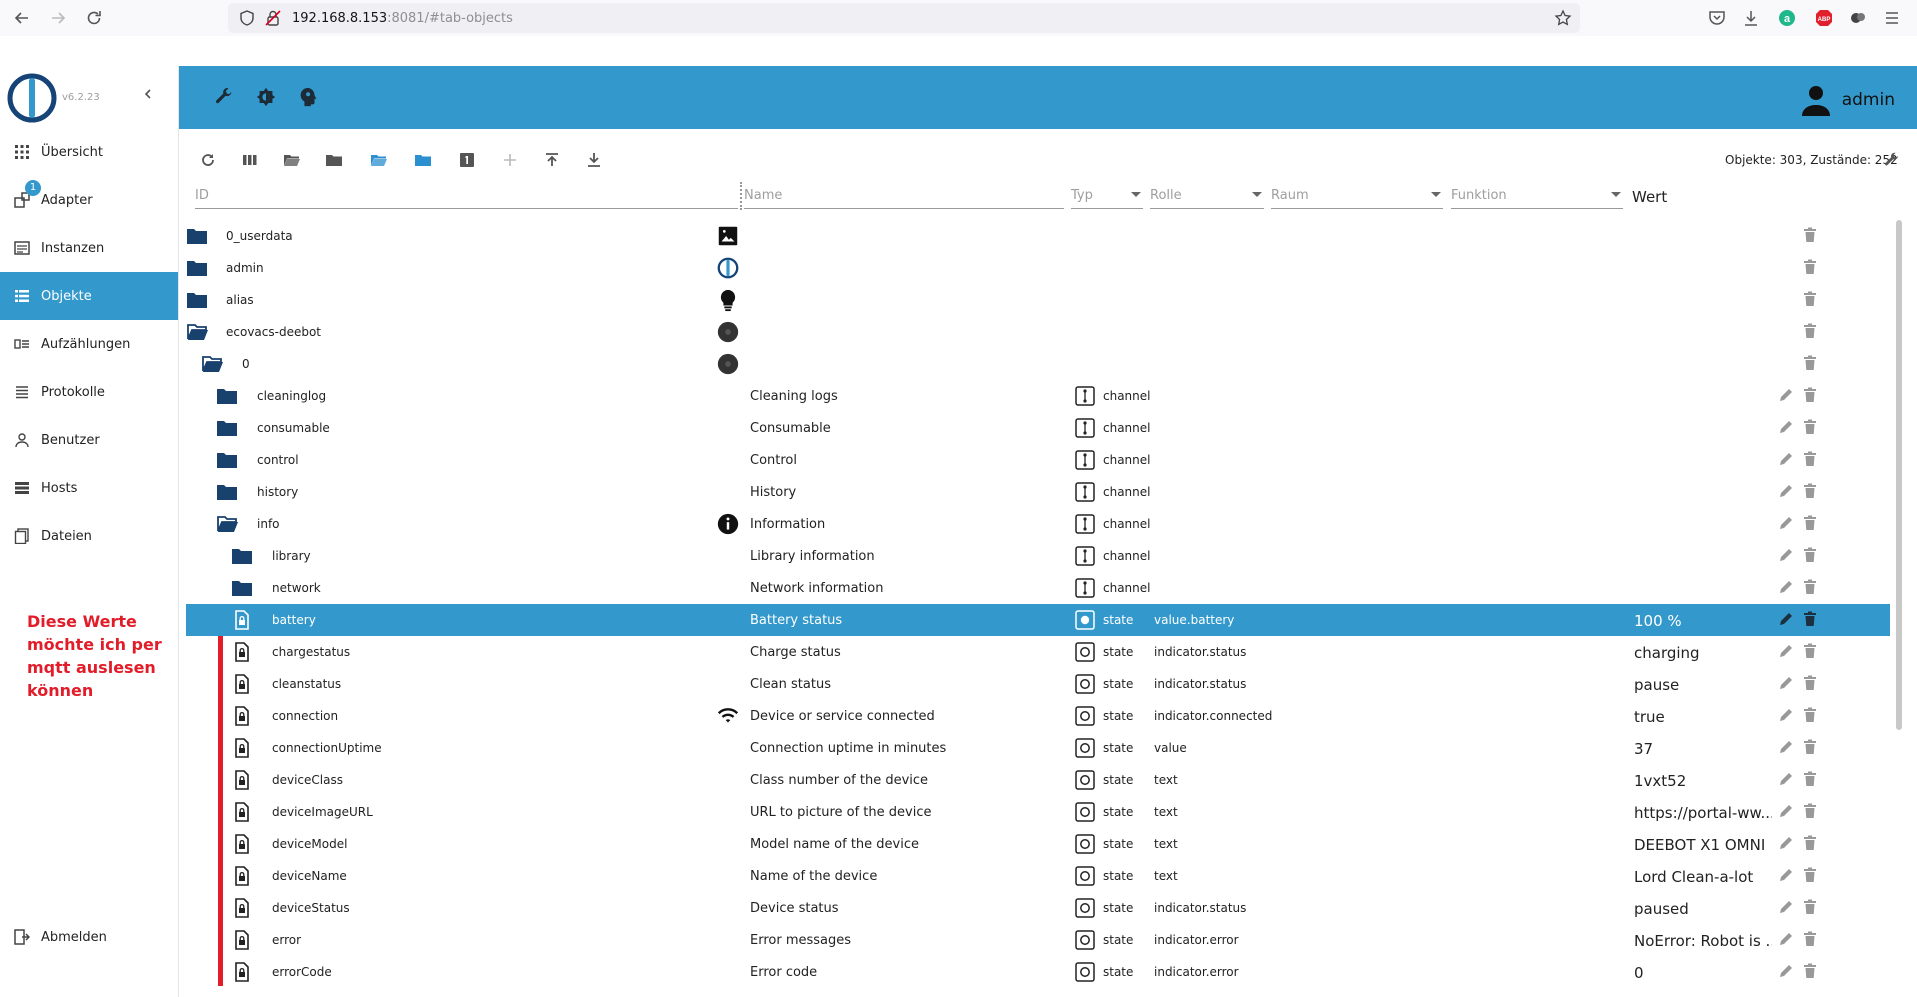  What do you see at coordinates (1858, 18) in the screenshot?
I see `extensions-icon` at bounding box center [1858, 18].